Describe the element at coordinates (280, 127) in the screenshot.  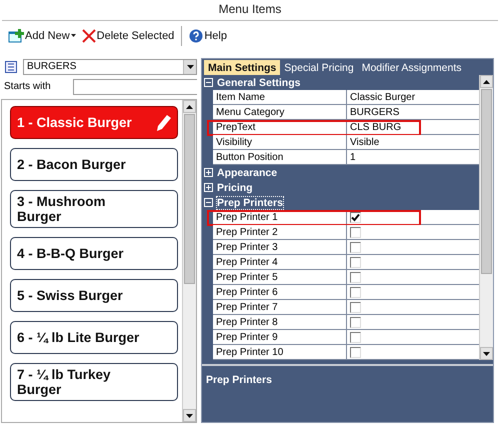
I see `property-name: PrepText` at that location.